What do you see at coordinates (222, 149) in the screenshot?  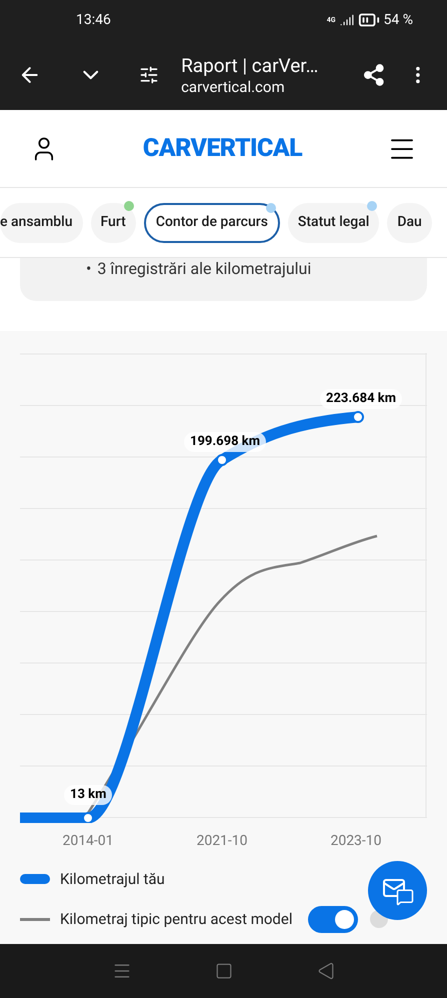 I see `logo: CARVERTICAL` at bounding box center [222, 149].